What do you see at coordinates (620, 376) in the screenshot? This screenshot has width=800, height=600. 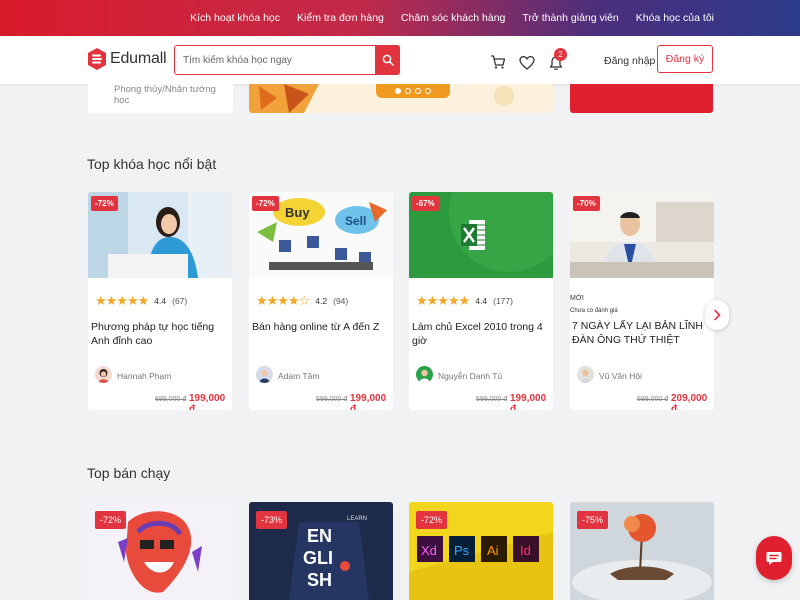 I see `author-name: Vũ Văn Hội` at bounding box center [620, 376].